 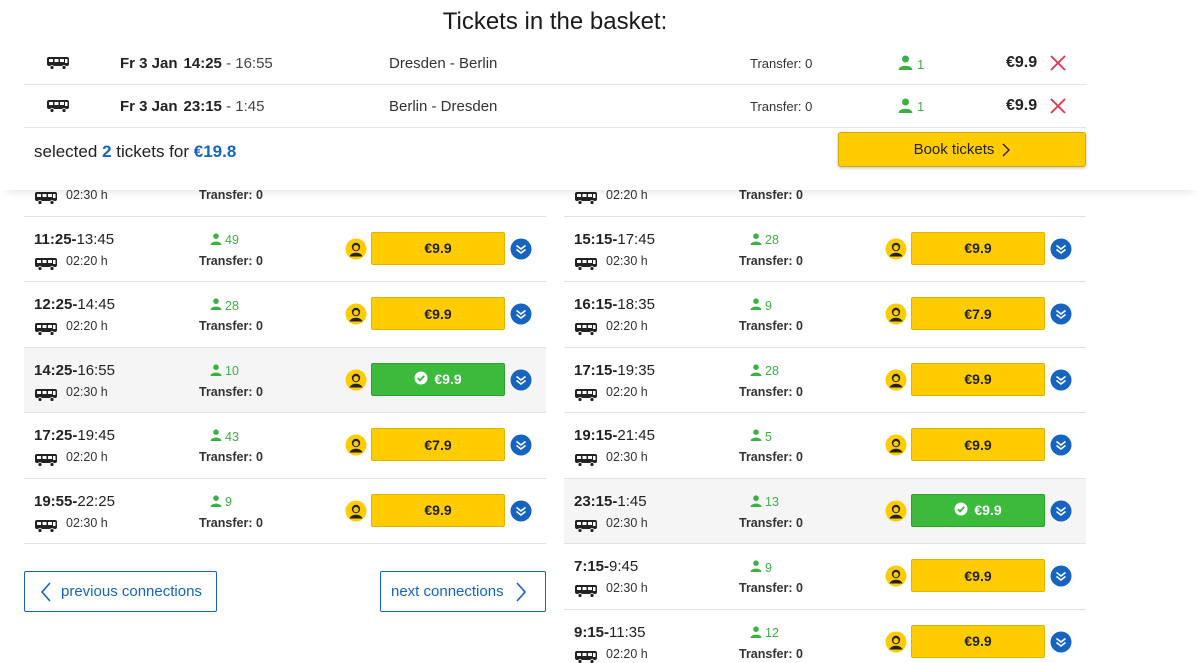 I want to click on next-connections-button: next connections, so click(x=463, y=591).